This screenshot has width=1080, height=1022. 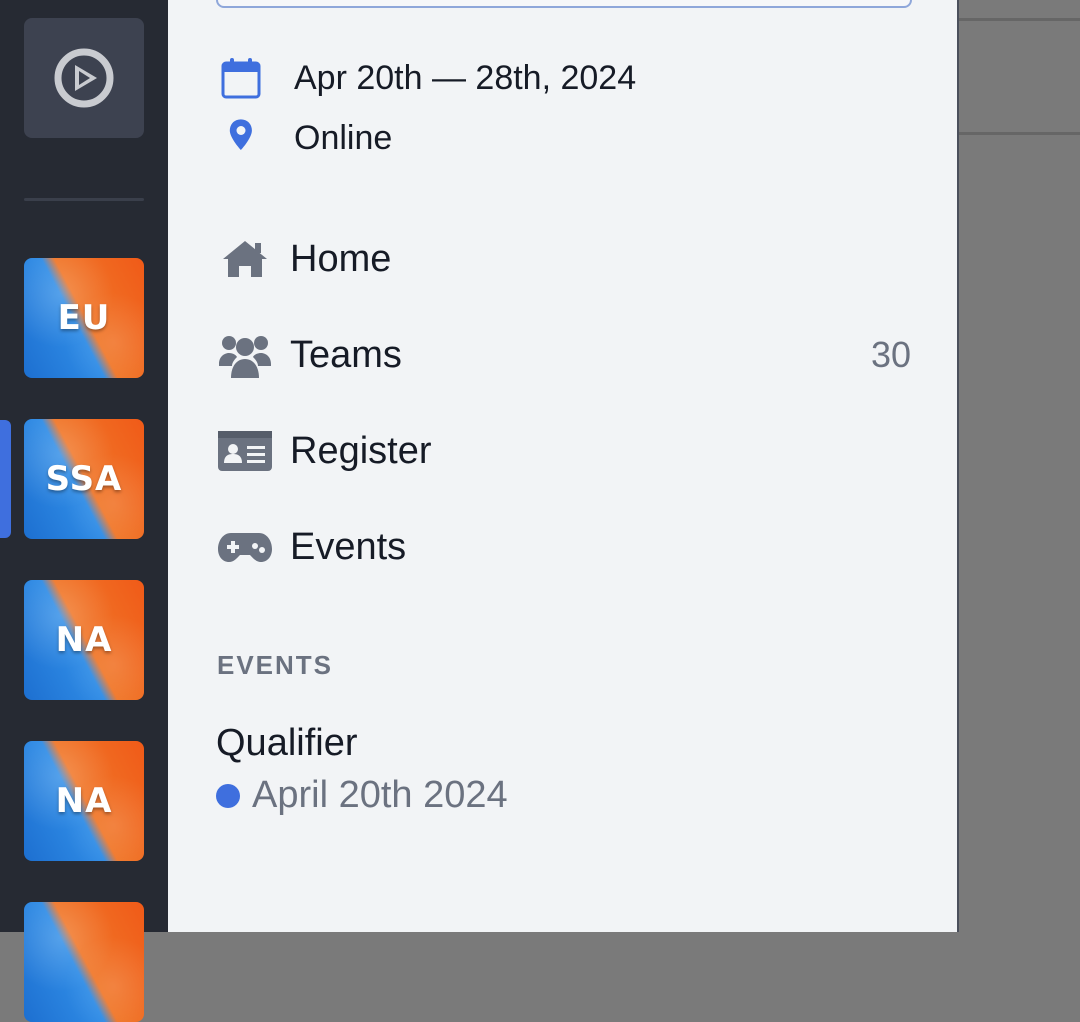 I want to click on server-na: NA, so click(x=84, y=640).